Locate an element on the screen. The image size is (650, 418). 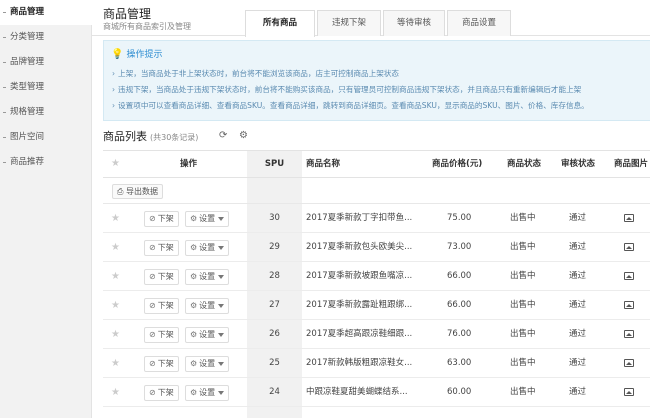
sidebar-item-recommend: 商品推荐 is located at coordinates (45, 162).